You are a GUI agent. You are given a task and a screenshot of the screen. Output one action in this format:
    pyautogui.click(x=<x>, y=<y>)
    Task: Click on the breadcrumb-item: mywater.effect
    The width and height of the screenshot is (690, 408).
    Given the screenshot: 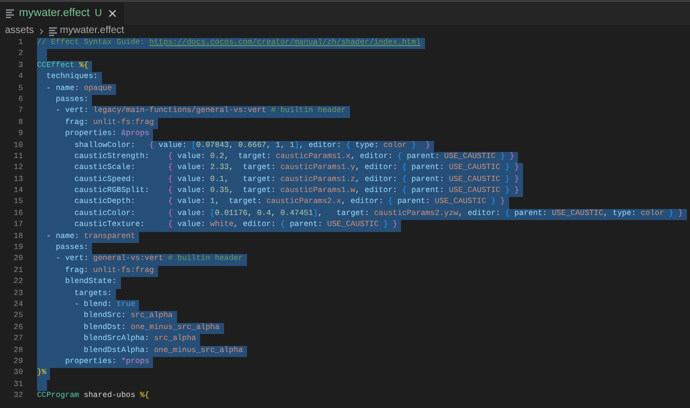 What is the action you would take?
    pyautogui.click(x=92, y=31)
    